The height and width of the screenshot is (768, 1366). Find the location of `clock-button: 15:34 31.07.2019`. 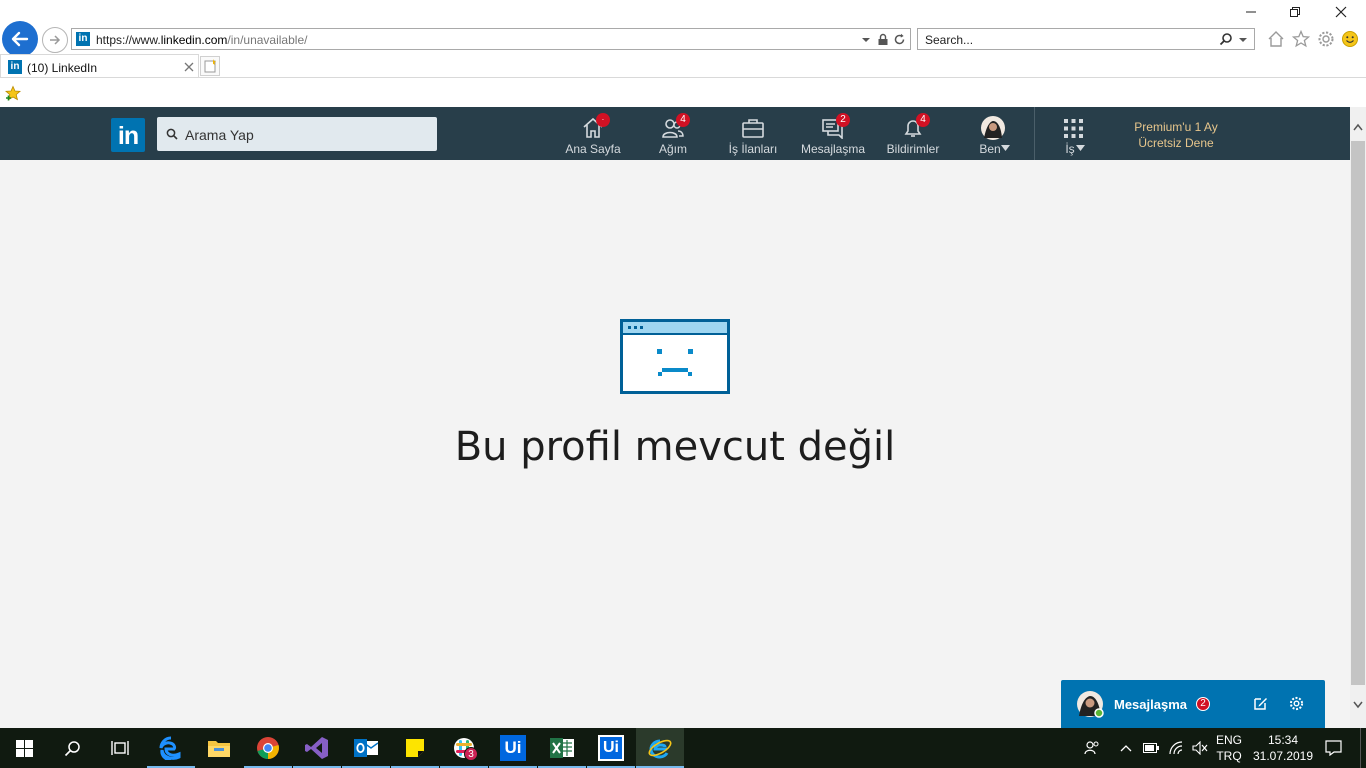

clock-button: 15:34 31.07.2019 is located at coordinates (1283, 748).